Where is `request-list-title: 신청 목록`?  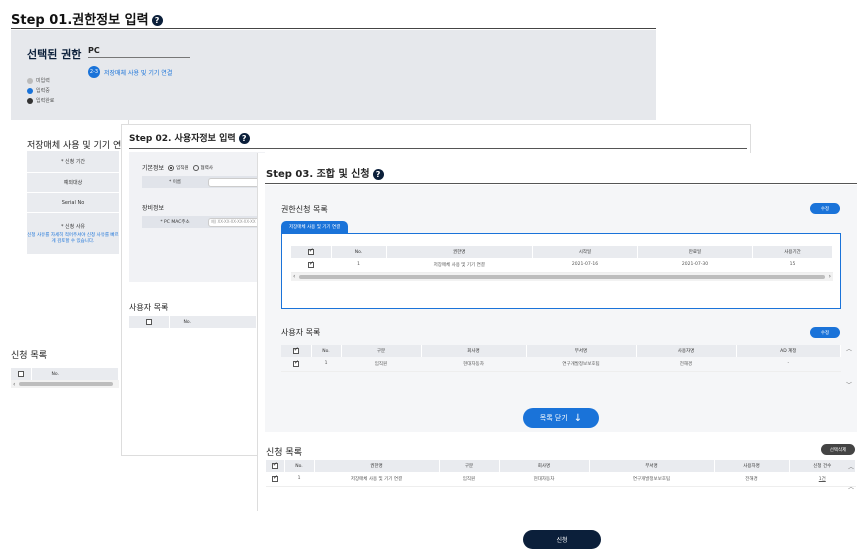 request-list-title: 신청 목록 is located at coordinates (284, 453).